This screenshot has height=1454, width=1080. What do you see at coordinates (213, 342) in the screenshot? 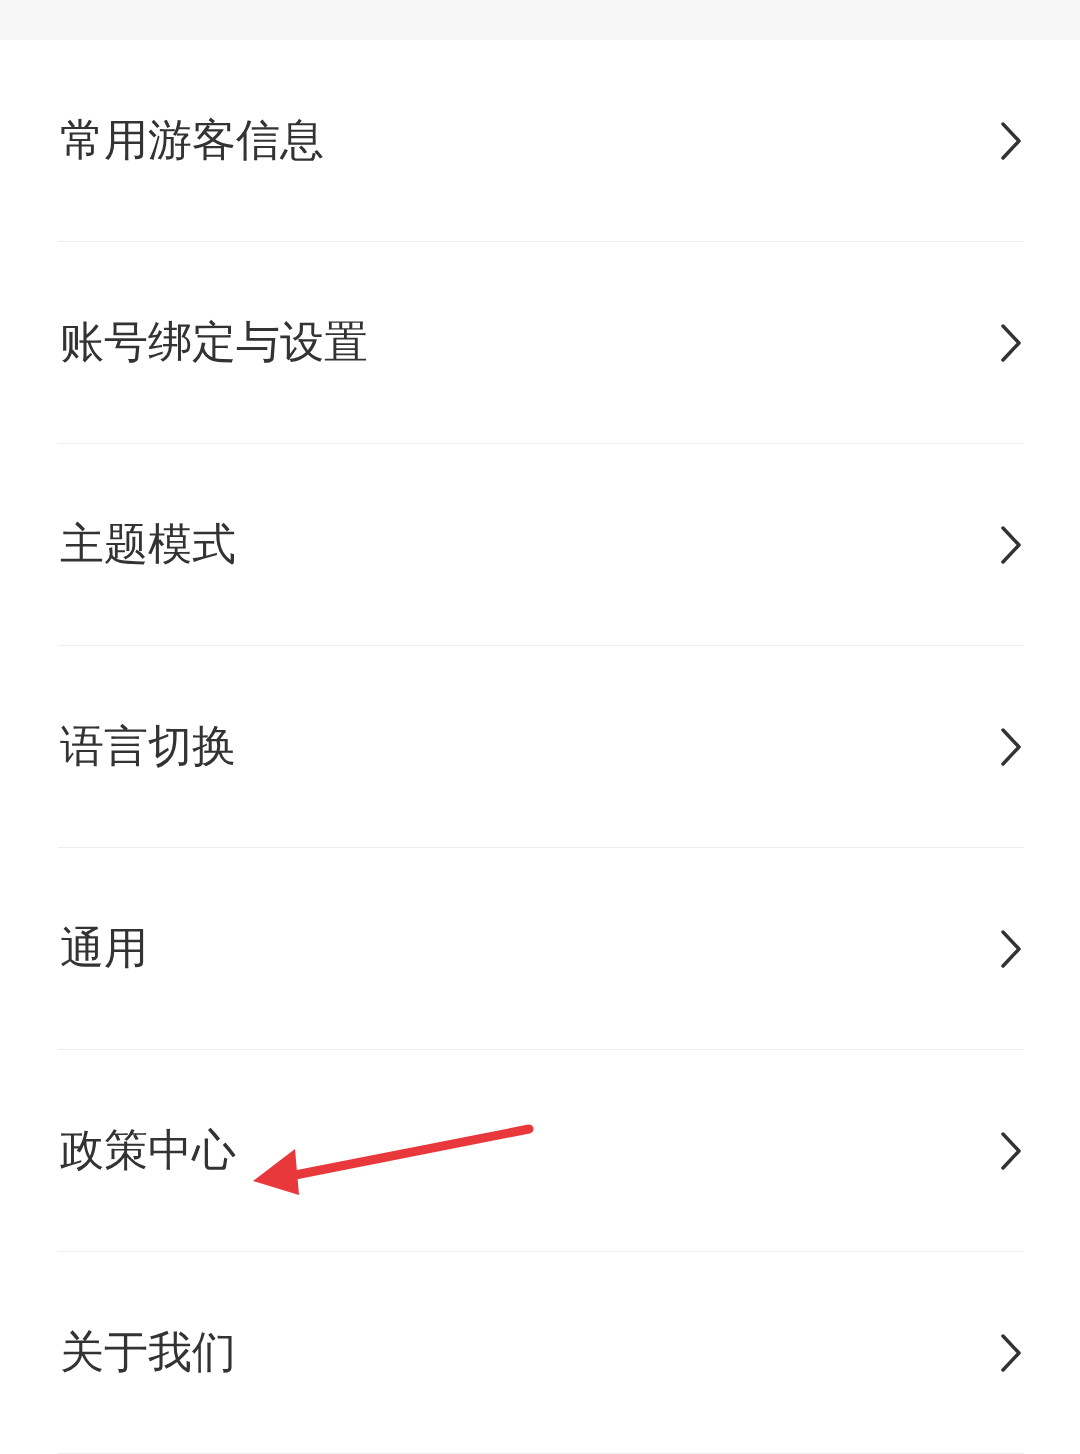
I see `row-label: 账号绑定与设置` at bounding box center [213, 342].